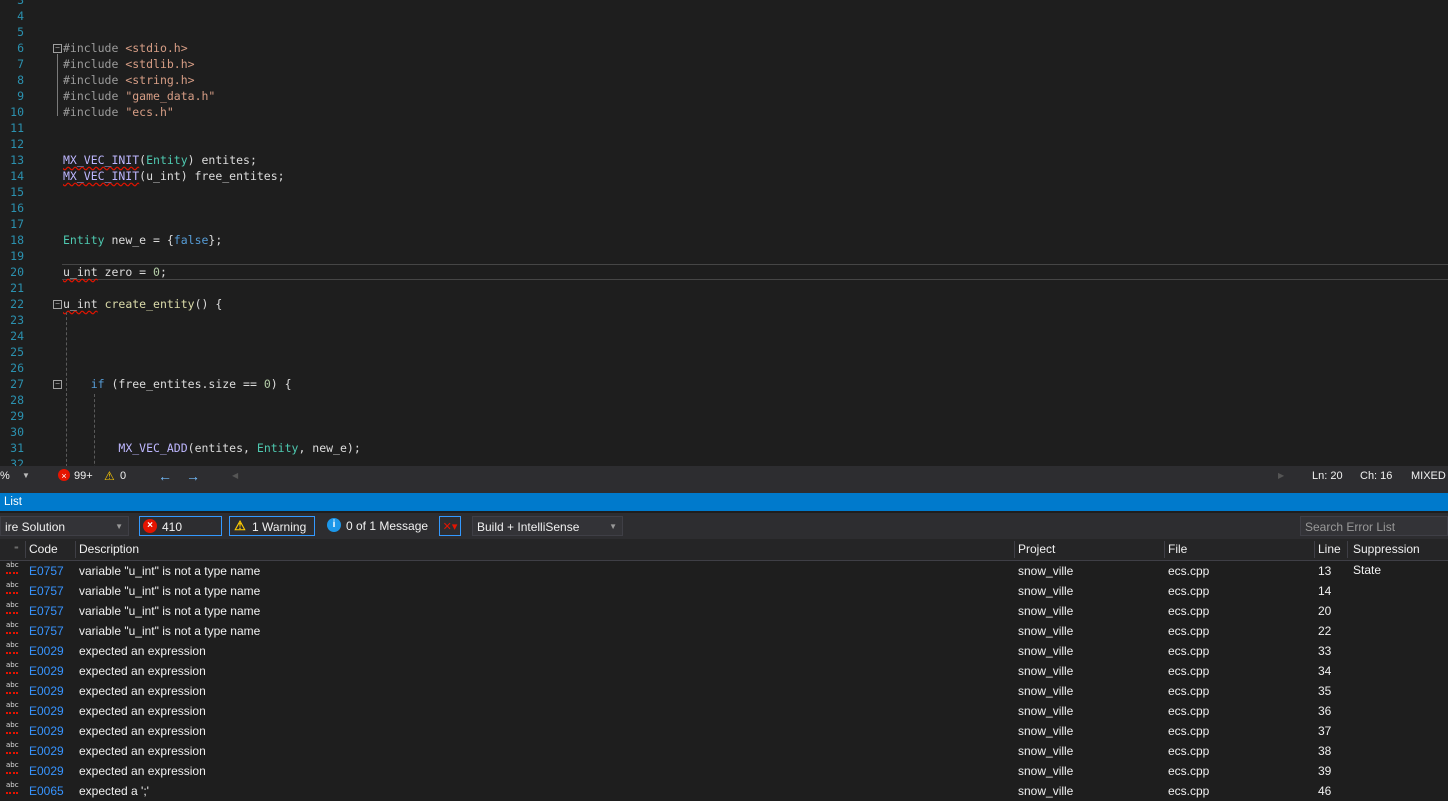 The width and height of the screenshot is (1448, 801). Describe the element at coordinates (1428, 476) in the screenshot. I see `line-ending-mode: MIXED` at that location.